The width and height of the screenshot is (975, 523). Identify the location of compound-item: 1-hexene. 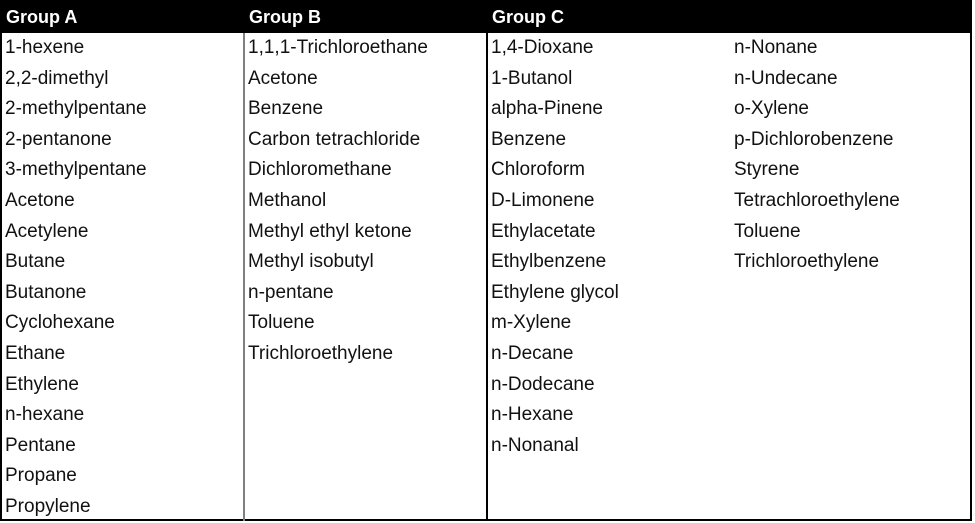
(45, 47).